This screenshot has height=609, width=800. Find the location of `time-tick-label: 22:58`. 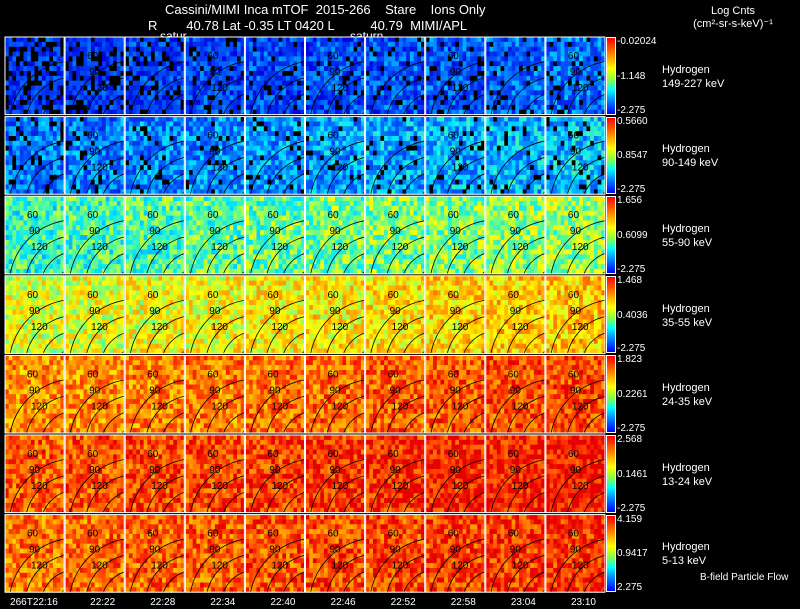

time-tick-label: 22:58 is located at coordinates (463, 602).